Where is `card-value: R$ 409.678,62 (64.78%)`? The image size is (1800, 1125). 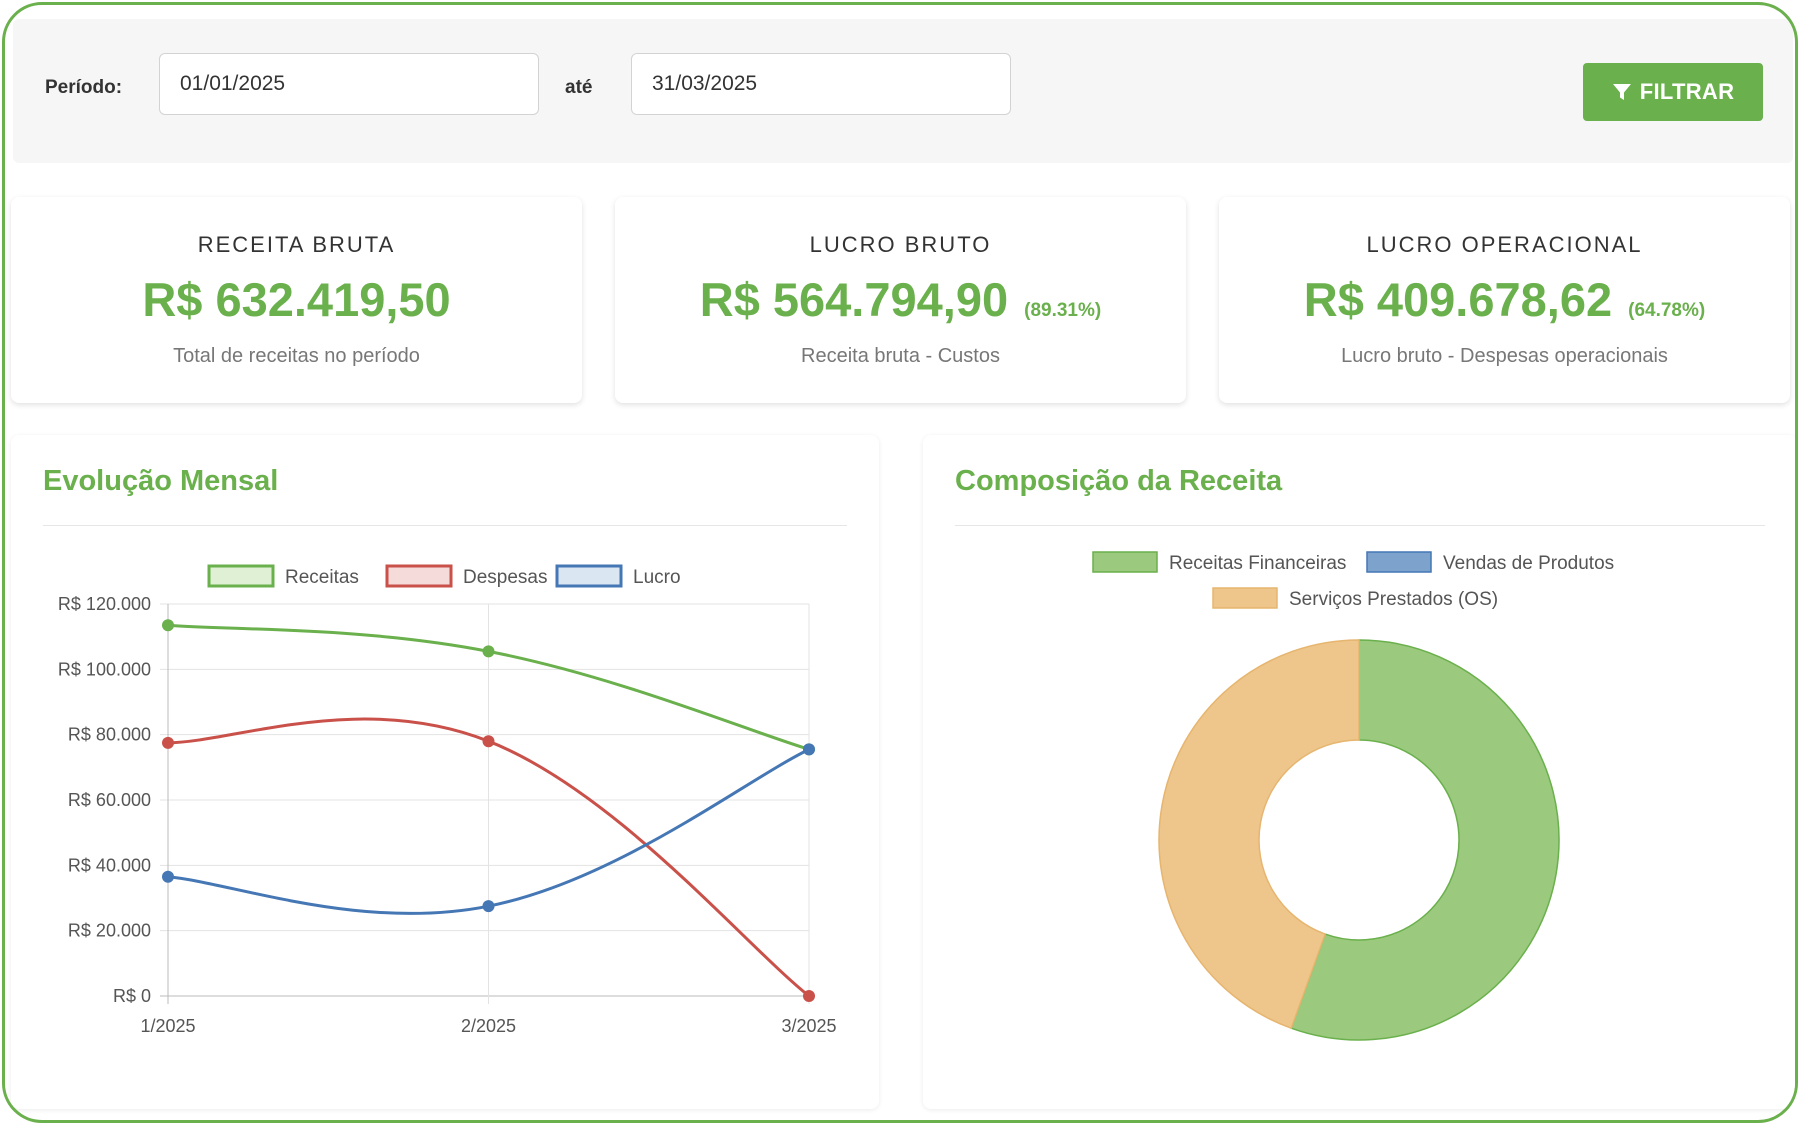
card-value: R$ 409.678,62 (64.78%) is located at coordinates (1504, 299).